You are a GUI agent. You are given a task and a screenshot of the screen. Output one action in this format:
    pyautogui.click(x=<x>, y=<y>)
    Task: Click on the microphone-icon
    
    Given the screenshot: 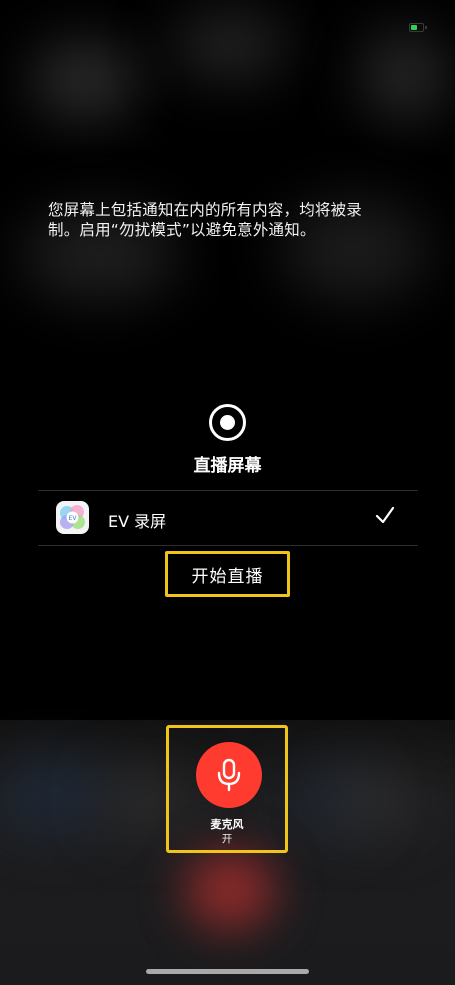 What is the action you would take?
    pyautogui.click(x=229, y=775)
    